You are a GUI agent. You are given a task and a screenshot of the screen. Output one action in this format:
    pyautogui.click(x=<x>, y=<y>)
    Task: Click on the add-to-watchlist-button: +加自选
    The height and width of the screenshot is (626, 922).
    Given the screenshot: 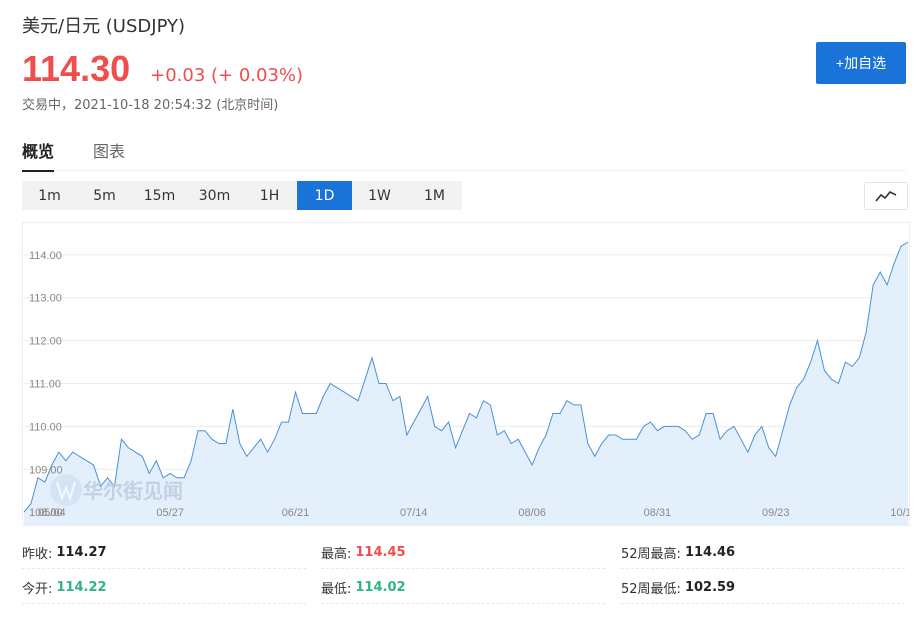 What is the action you would take?
    pyautogui.click(x=861, y=63)
    